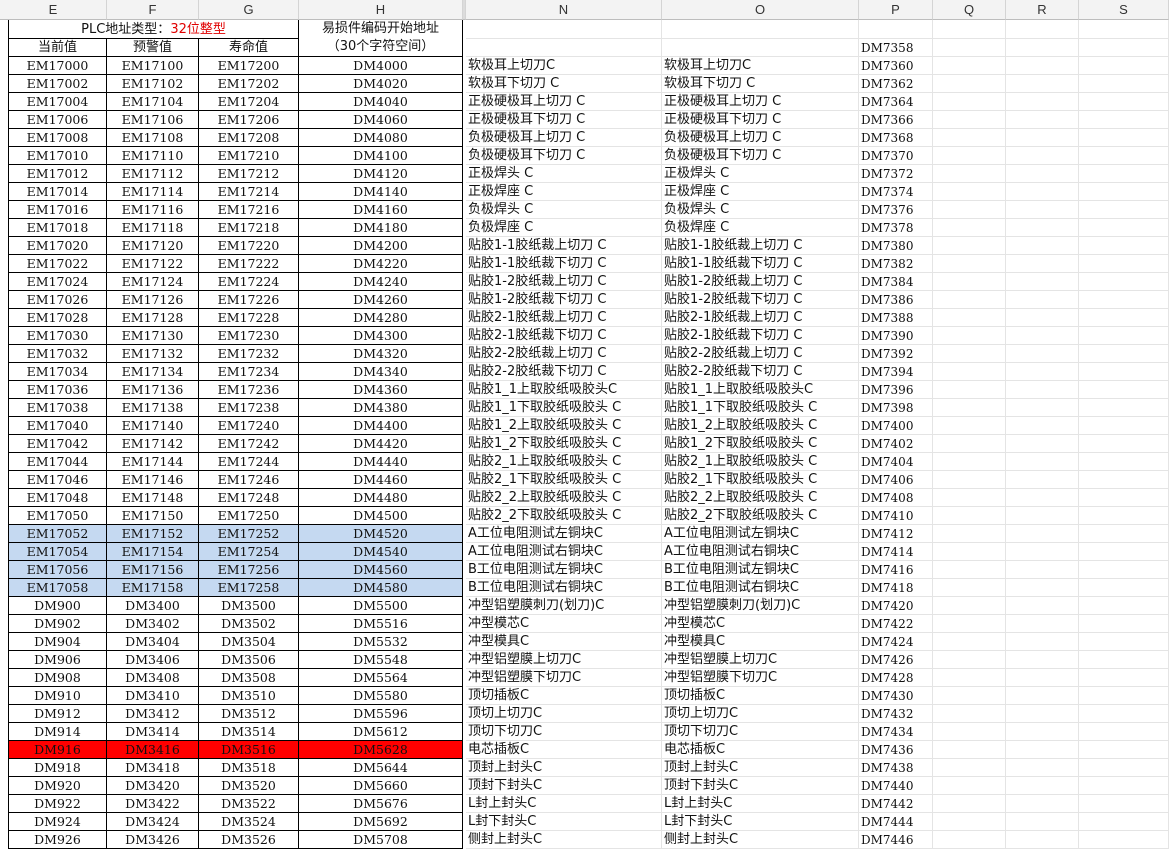 The width and height of the screenshot is (1169, 855). Describe the element at coordinates (153, 462) in the screenshot. I see `warning-value-cell: EM17144` at that location.